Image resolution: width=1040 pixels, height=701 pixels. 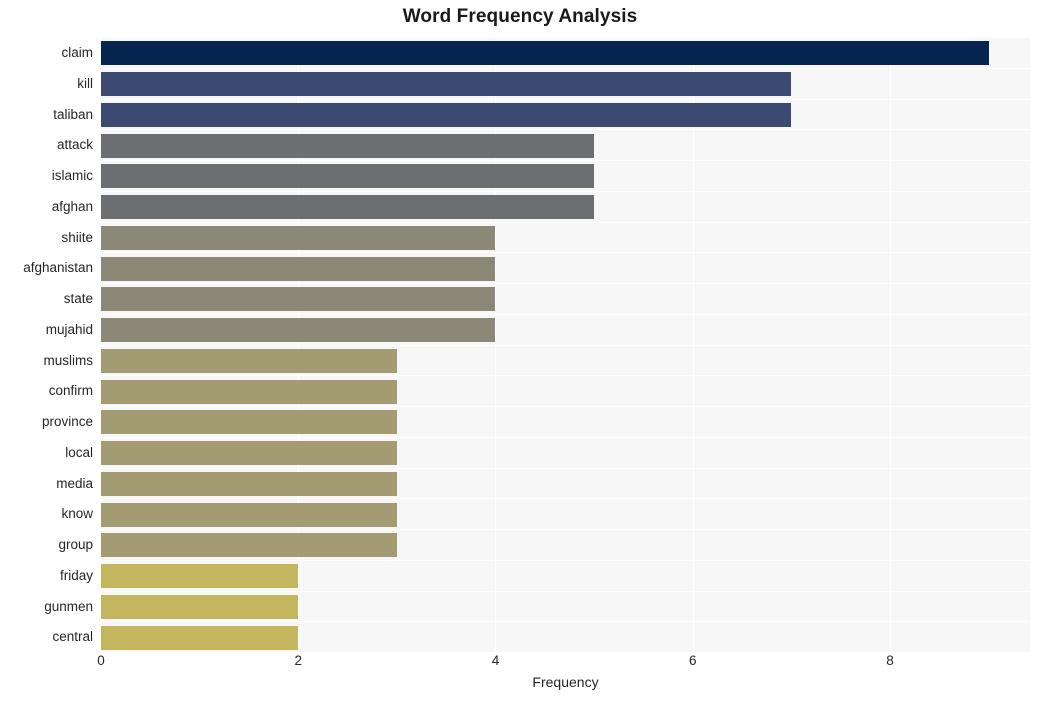 I want to click on x-axis-tick-label: 2, so click(x=298, y=660).